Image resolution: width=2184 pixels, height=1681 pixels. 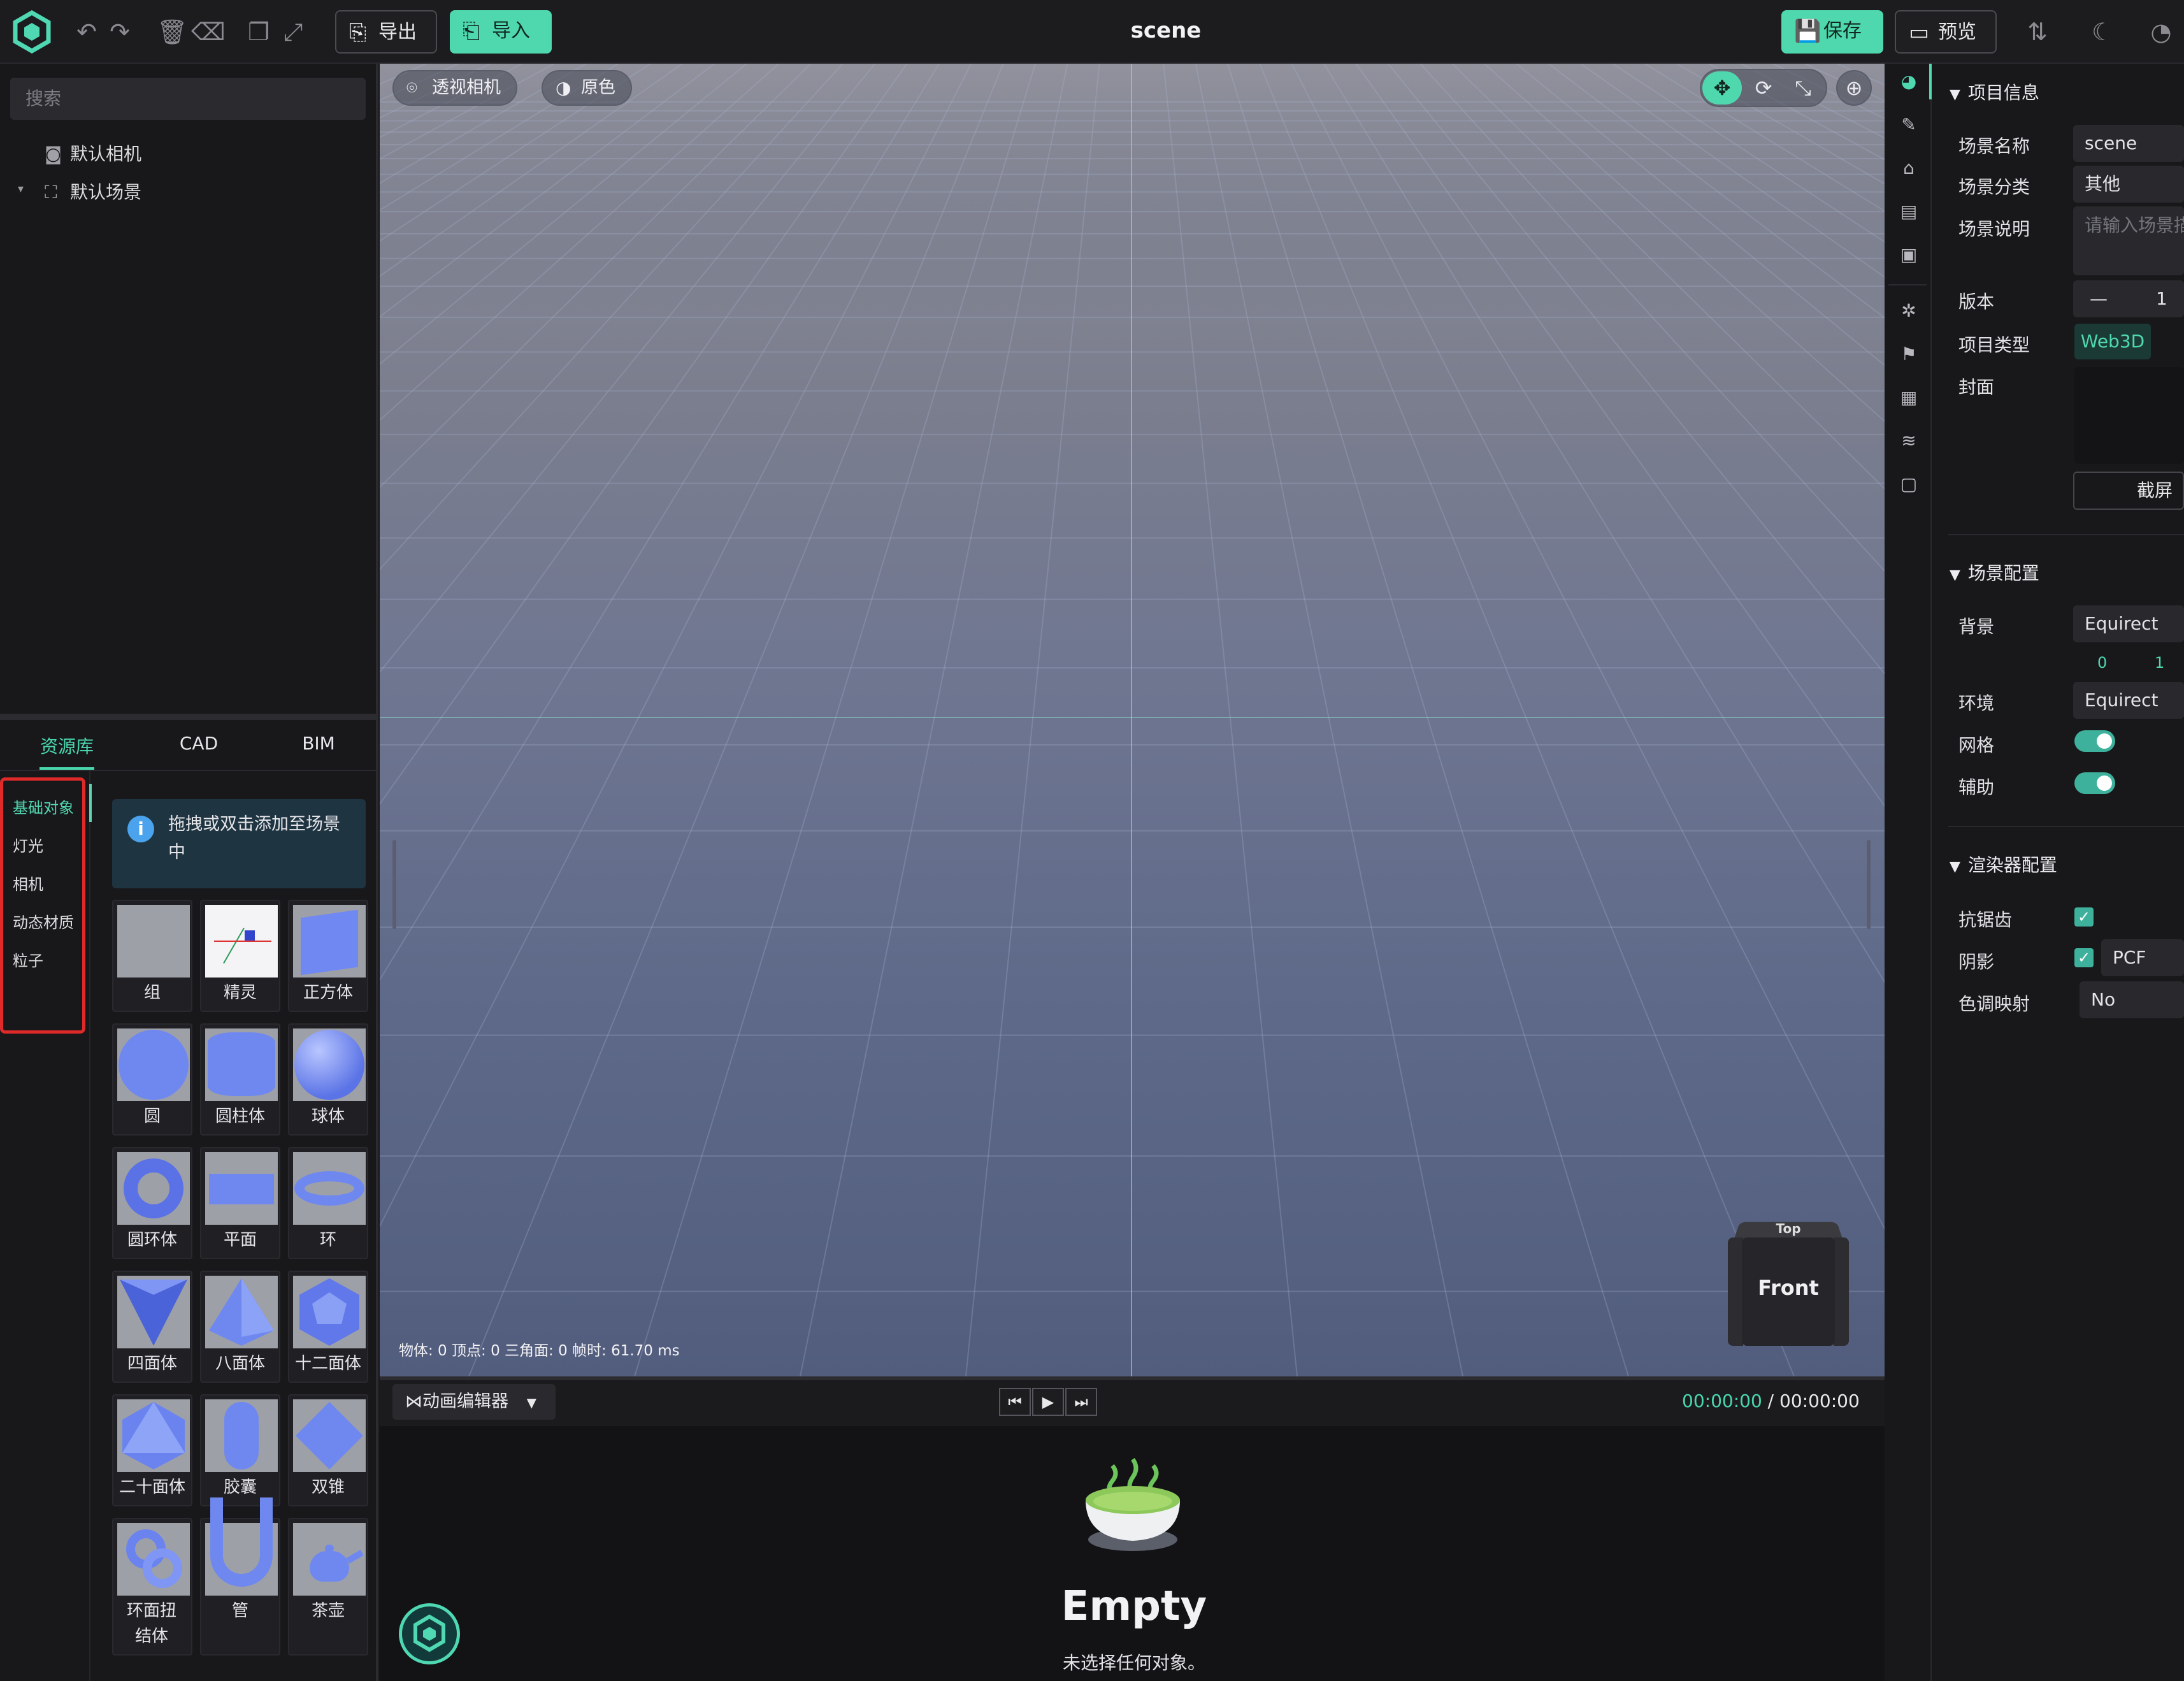 I want to click on script-tab-icon: ▤, so click(x=1908, y=211).